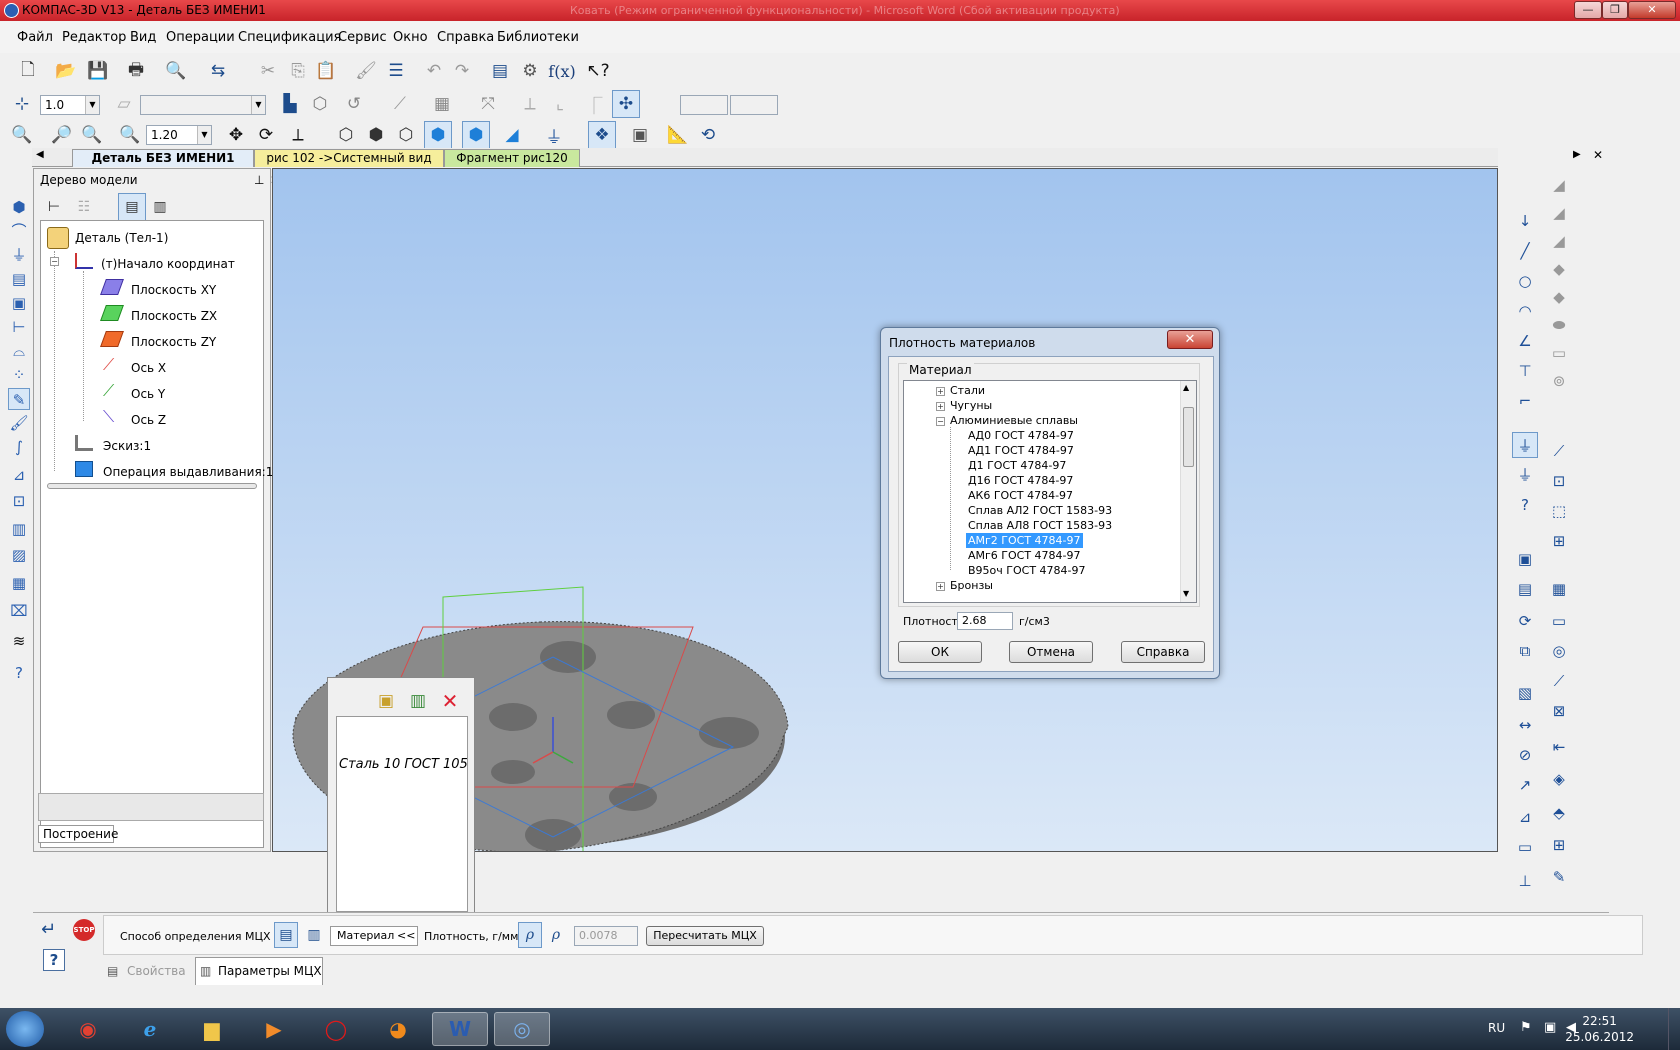 Image resolution: width=1680 pixels, height=1050 pixels. What do you see at coordinates (1017, 465) in the screenshot?
I see `material-item: Д1 ГОСТ 4784-97` at bounding box center [1017, 465].